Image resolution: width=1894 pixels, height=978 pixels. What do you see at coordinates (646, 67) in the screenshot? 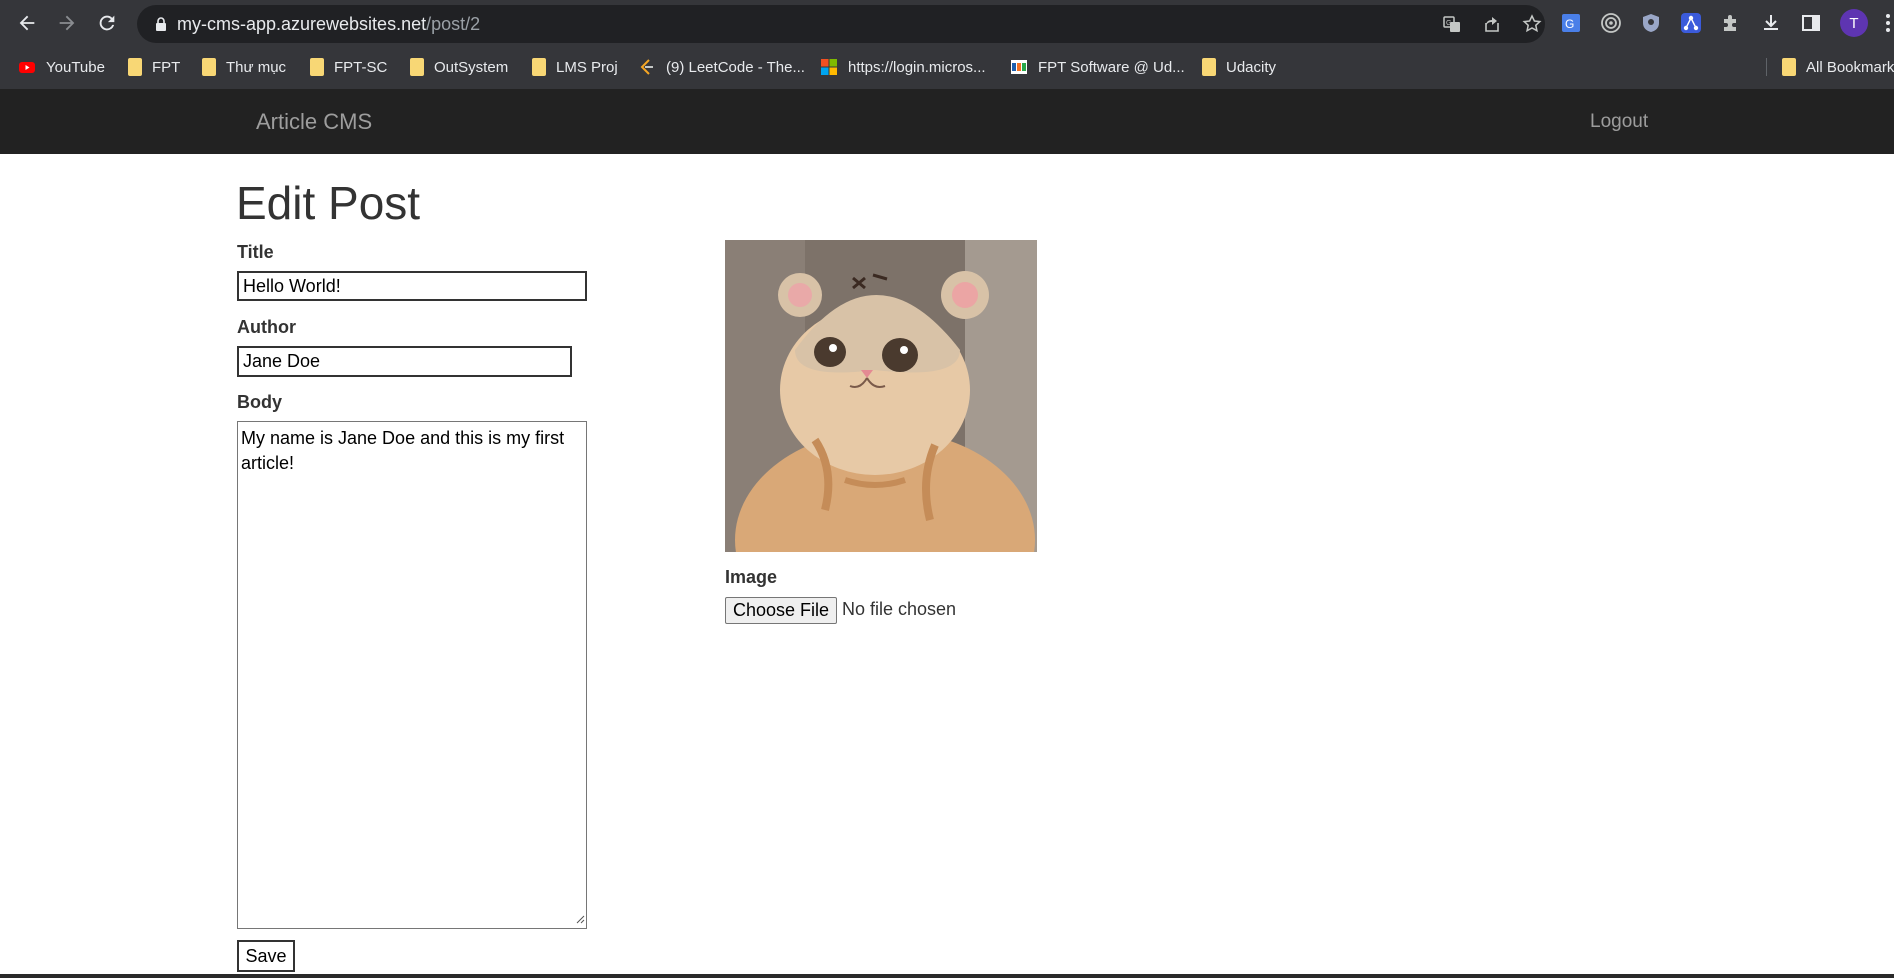
I see `leetcode-icon` at bounding box center [646, 67].